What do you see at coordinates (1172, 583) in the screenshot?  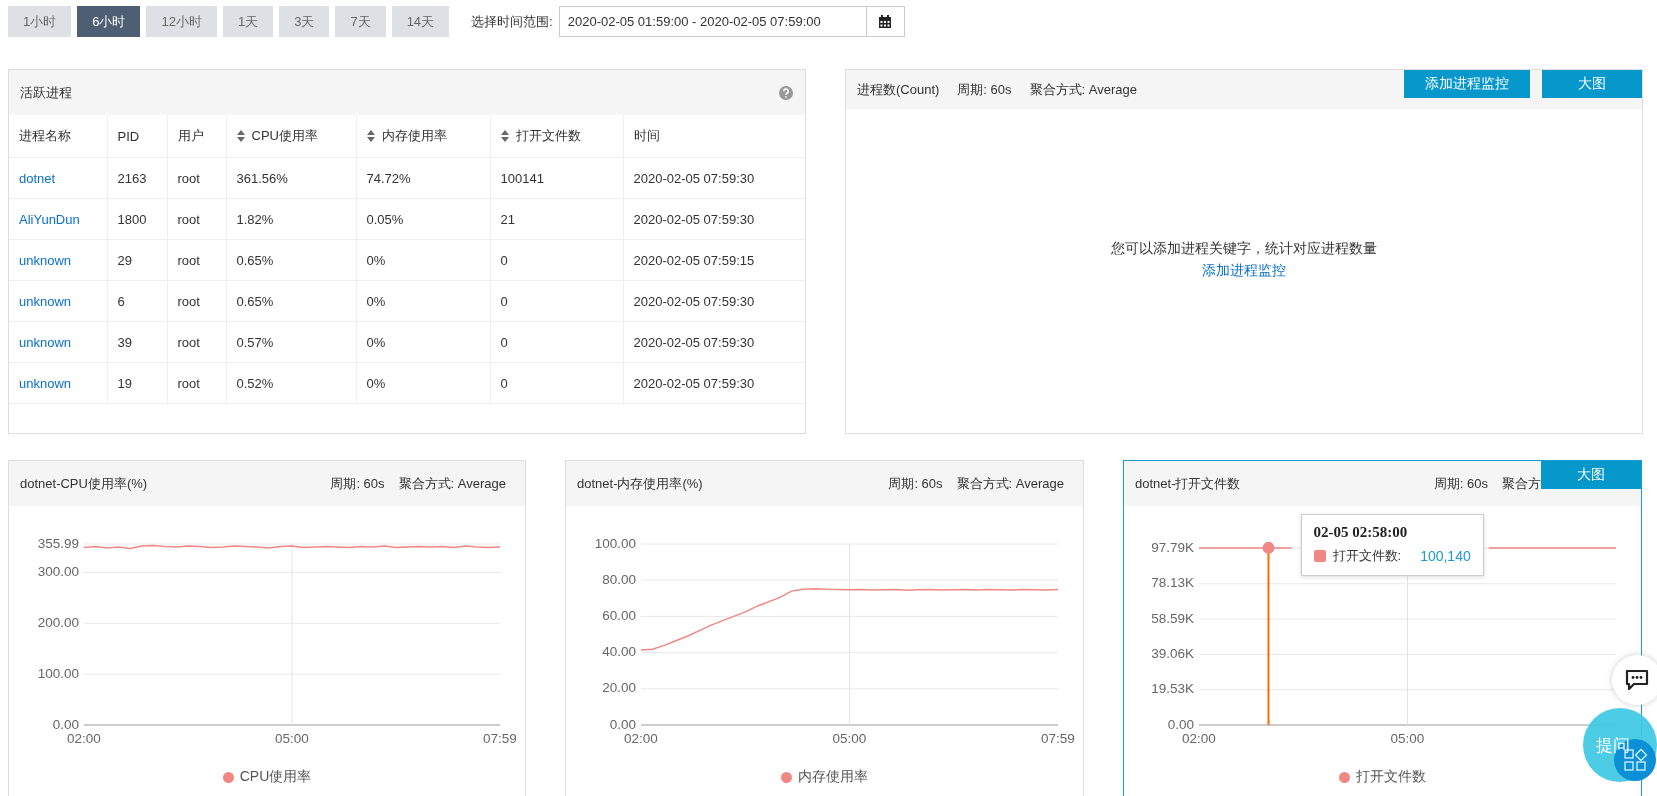 I see `axis-label: 78.13K` at bounding box center [1172, 583].